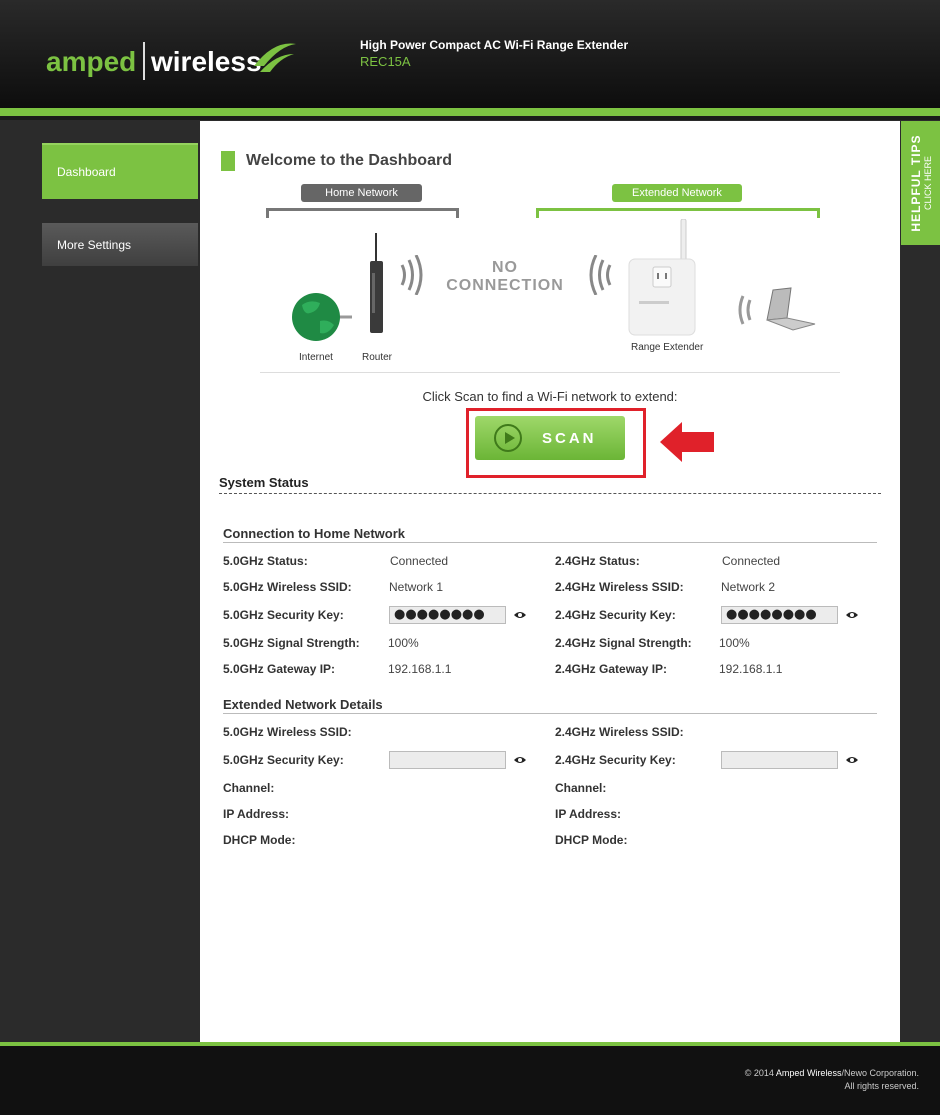  What do you see at coordinates (615, 615) in the screenshot?
I see `conn-24g-key-label: 2.4GHz Security Key:` at bounding box center [615, 615].